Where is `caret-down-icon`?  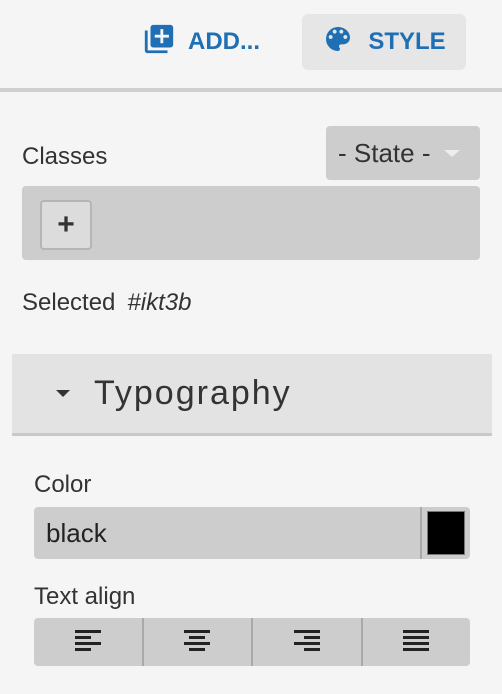
caret-down-icon is located at coordinates (63, 393).